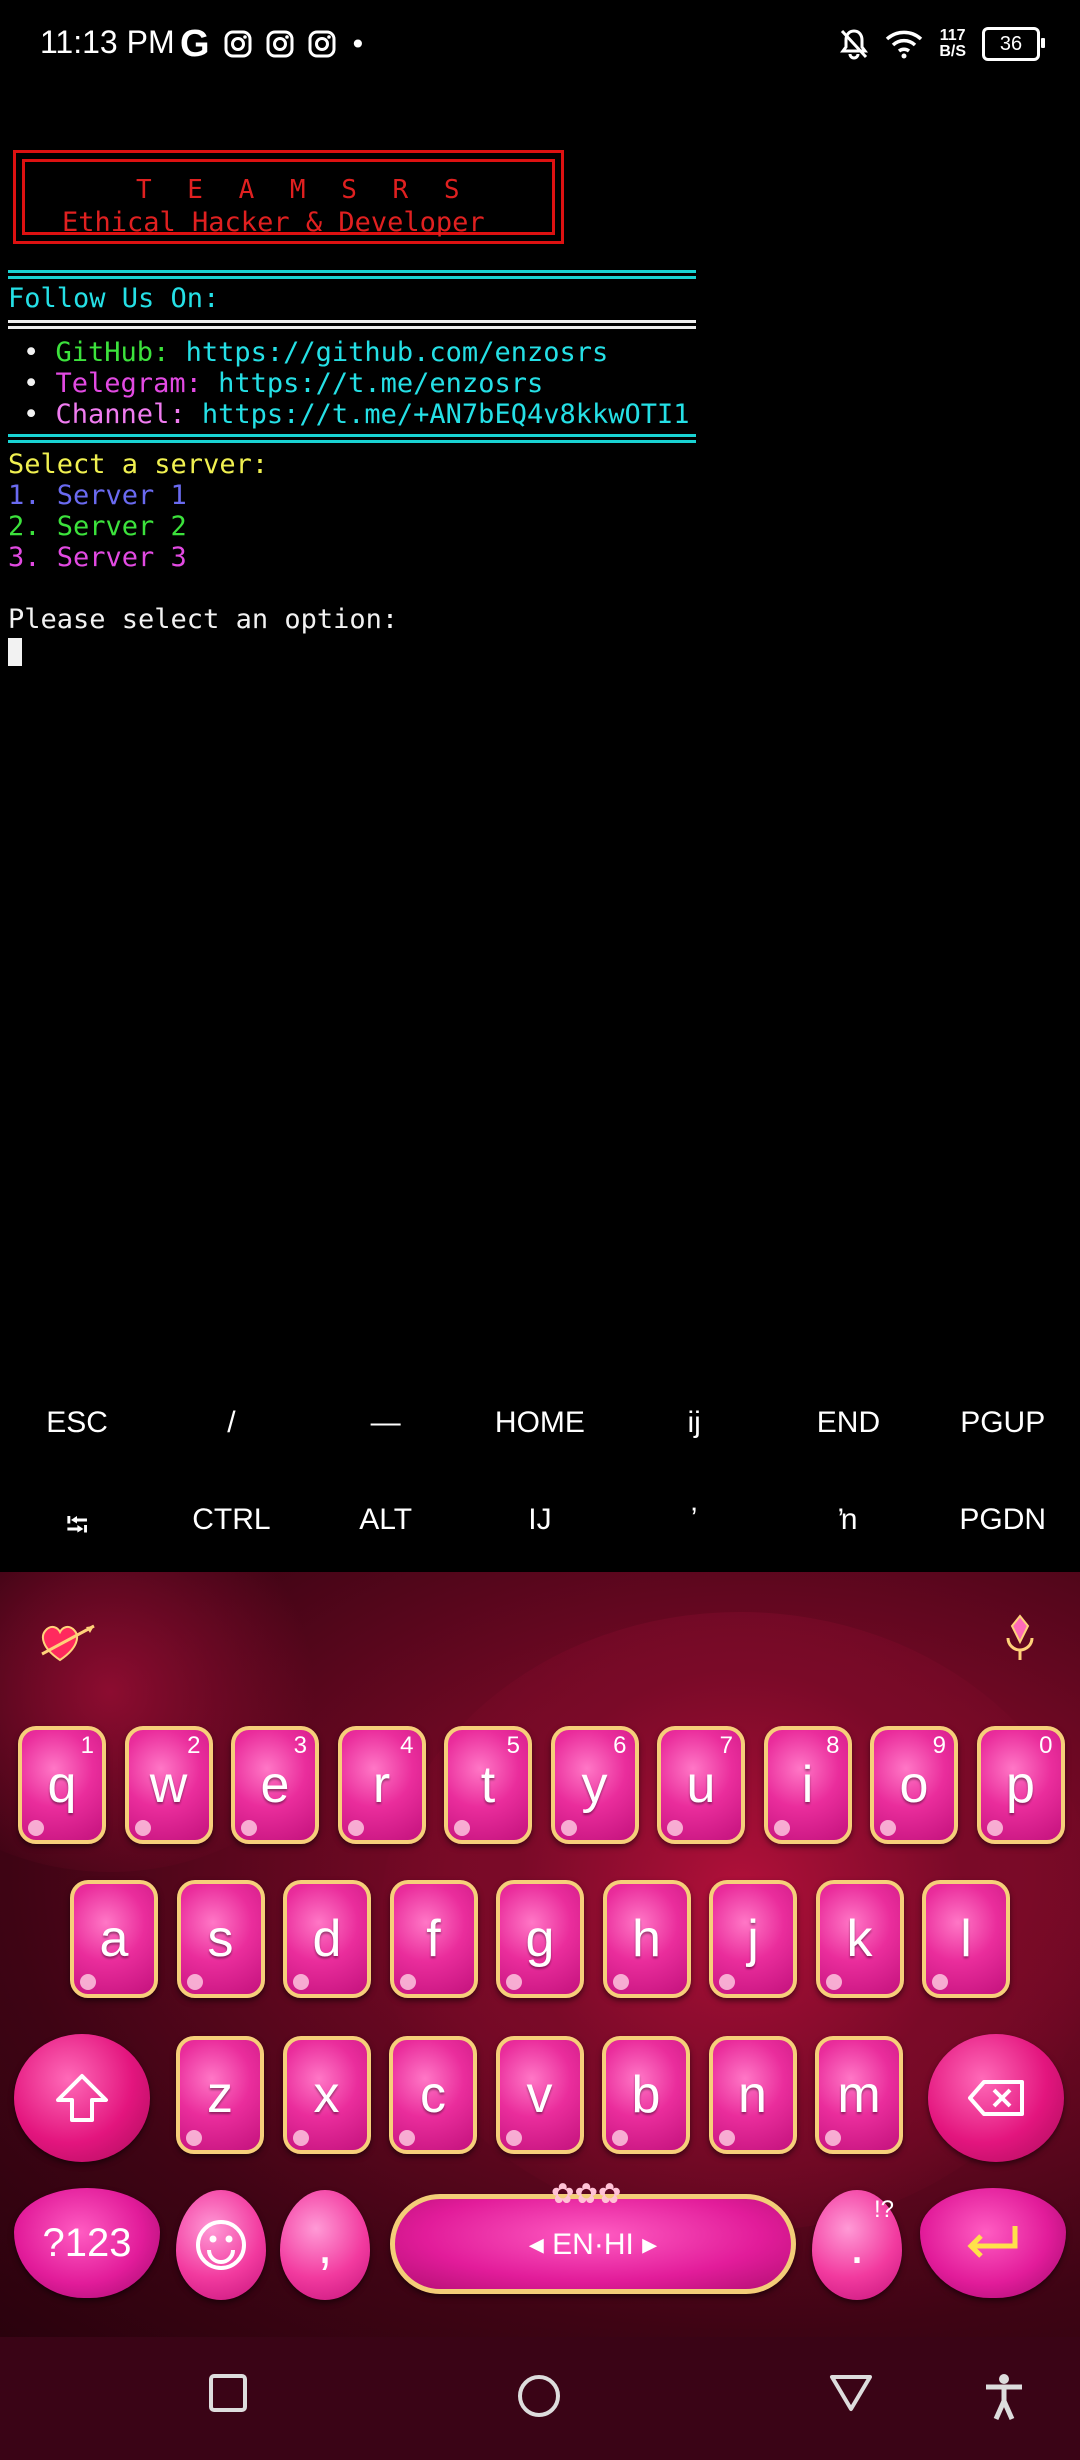  I want to click on key-t: t5, so click(488, 1785).